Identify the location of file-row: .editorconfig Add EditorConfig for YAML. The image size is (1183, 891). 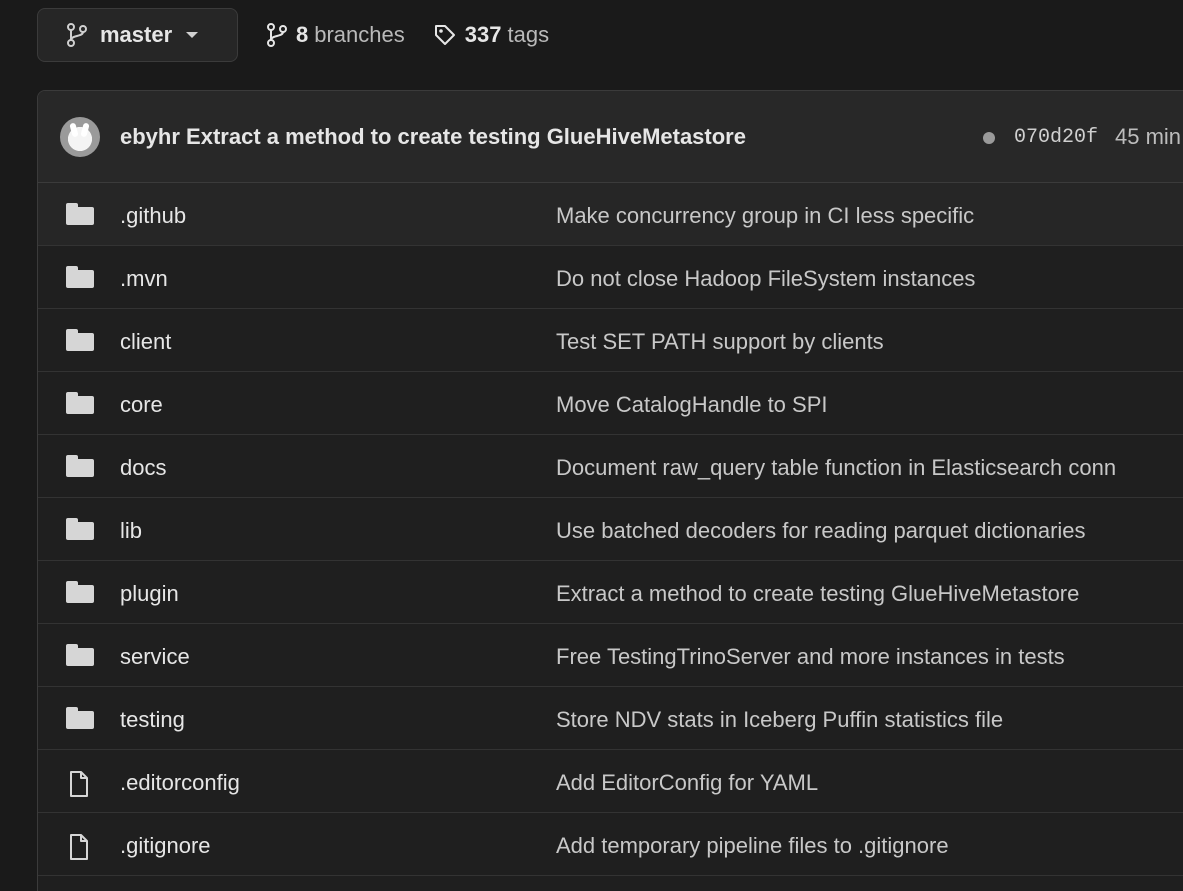
(610, 781).